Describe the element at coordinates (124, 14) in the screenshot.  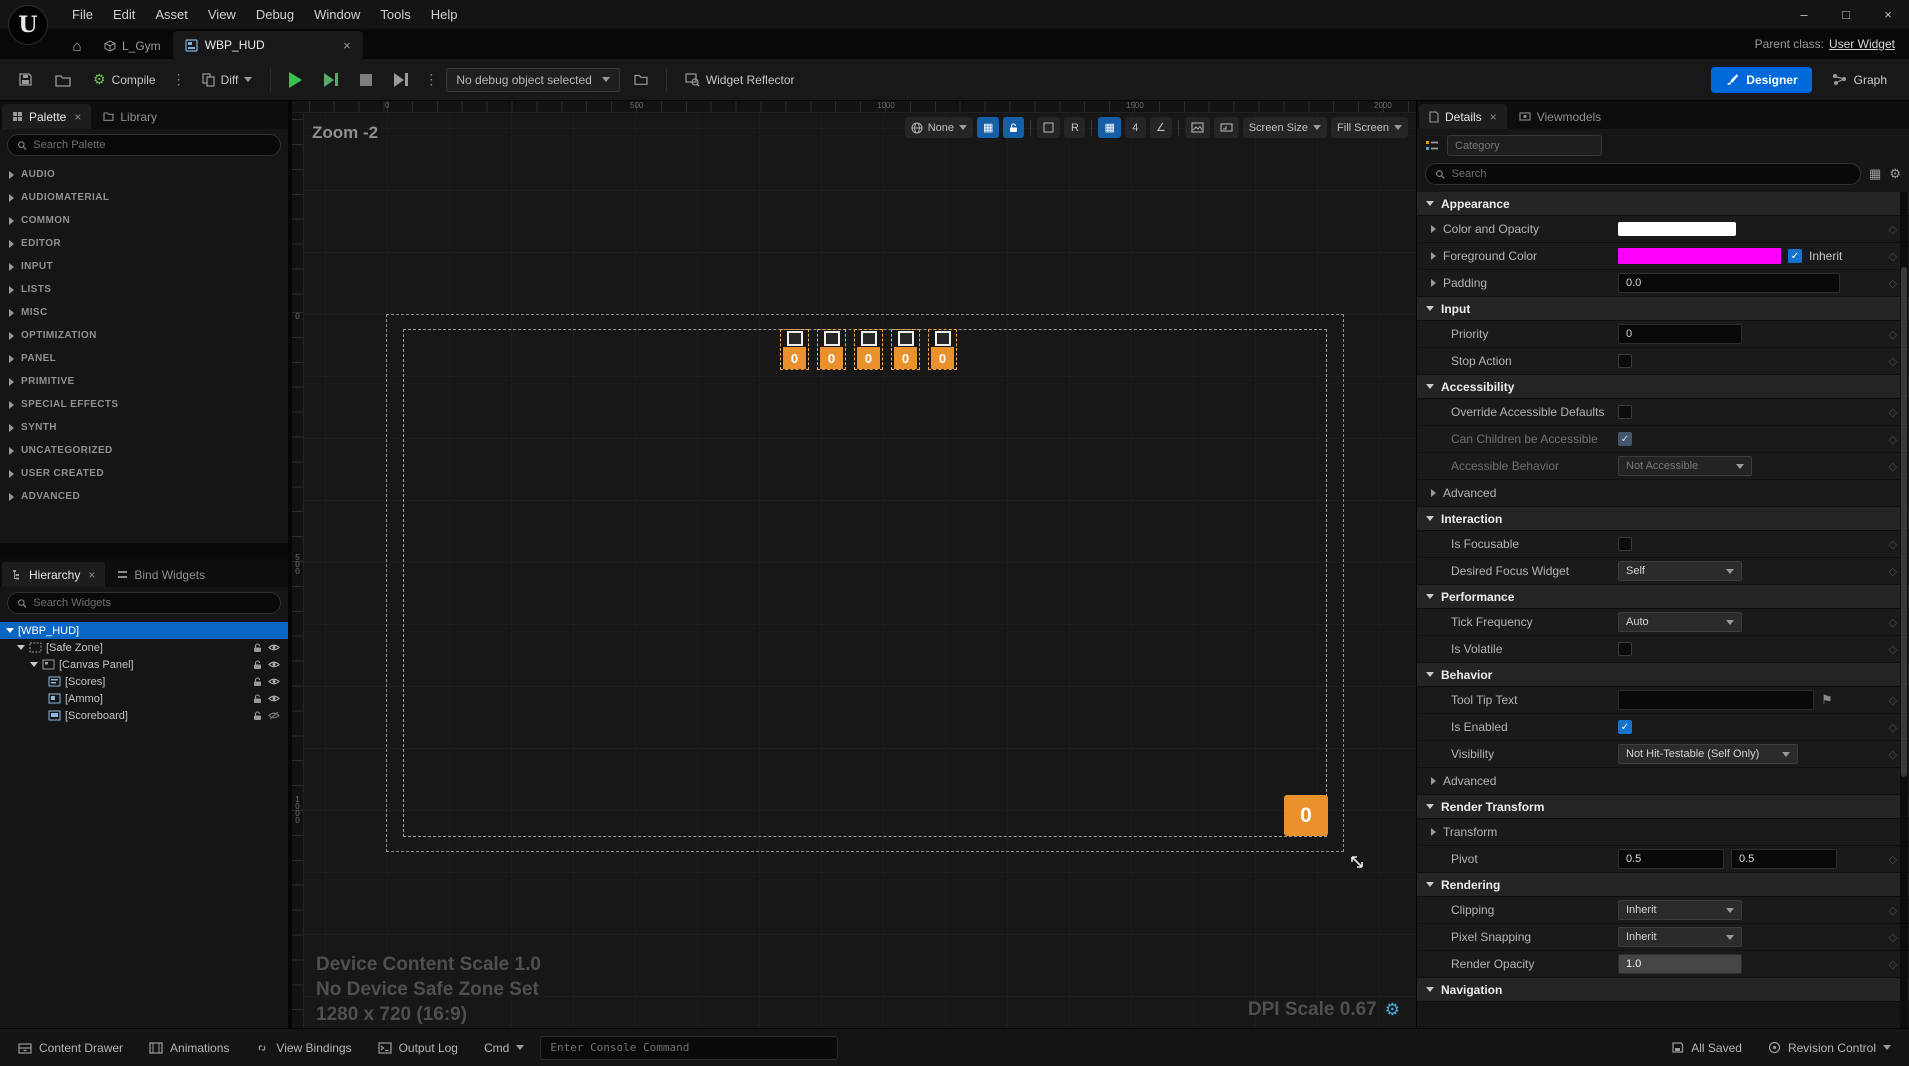
I see `menu-edit: Edit` at that location.